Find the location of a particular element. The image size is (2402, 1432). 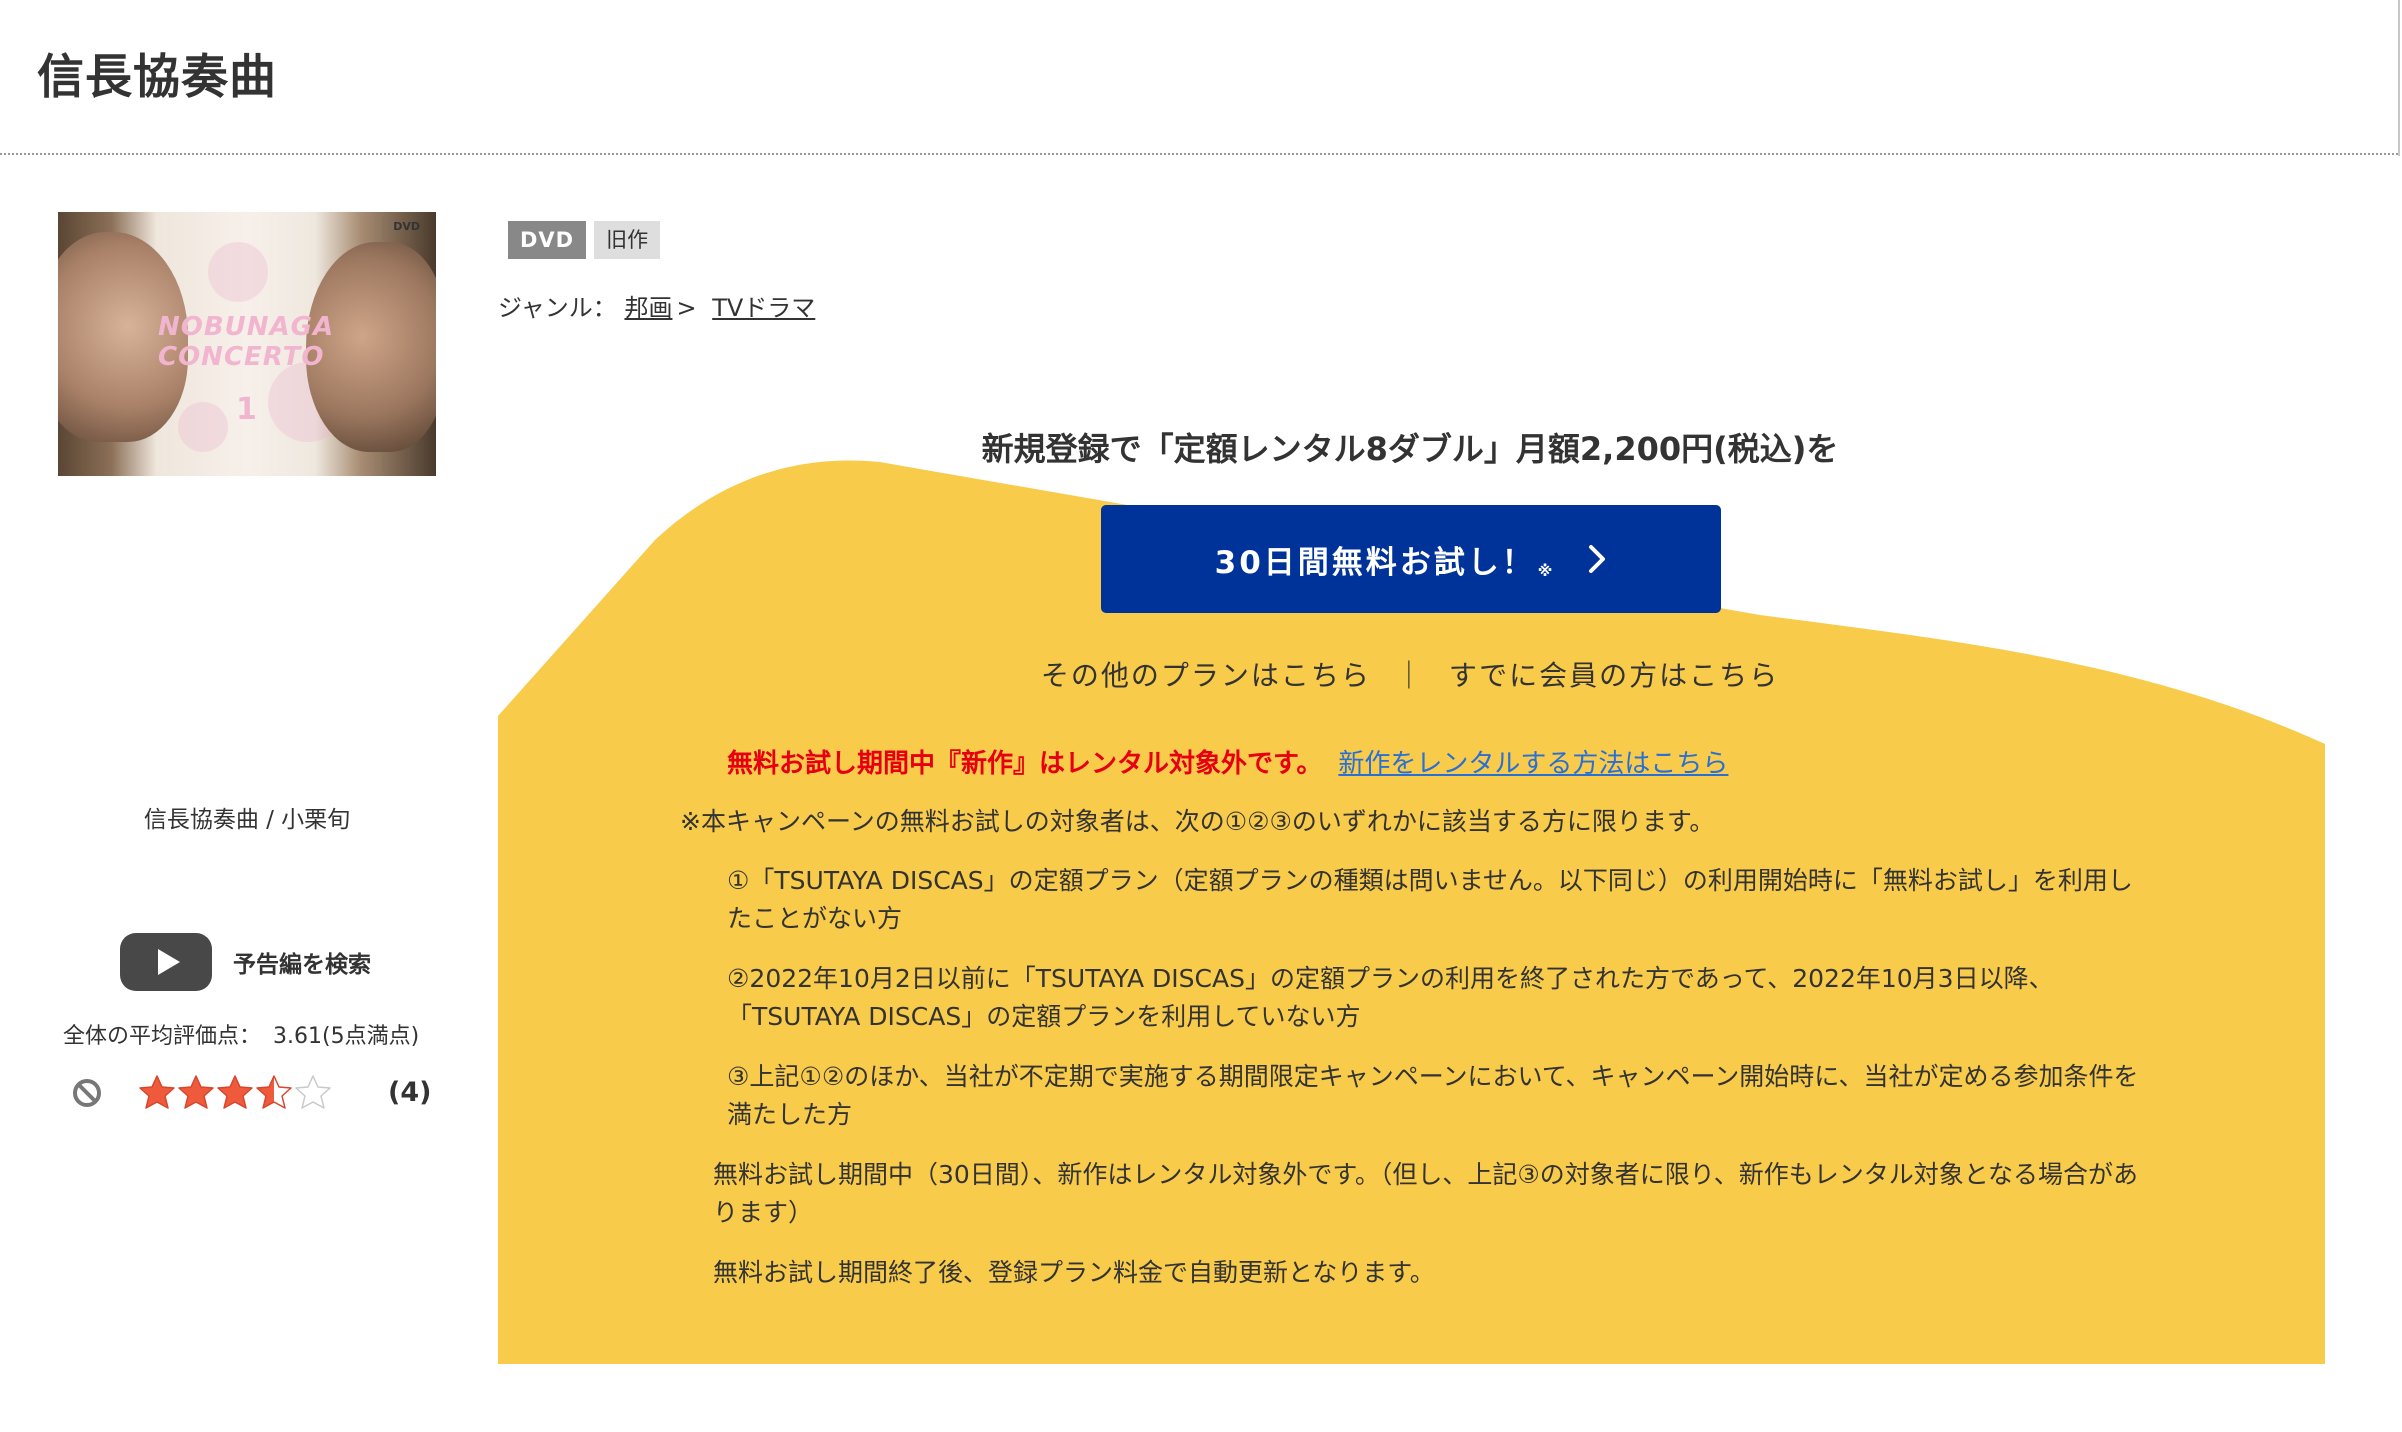

free-trial-button: 30日間無料お試し！ ※ is located at coordinates (1411, 559).